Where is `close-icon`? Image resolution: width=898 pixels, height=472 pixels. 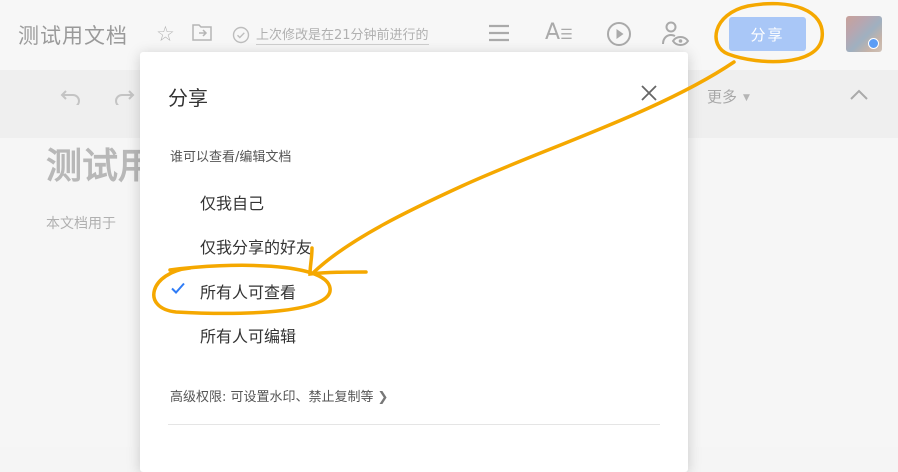
close-icon is located at coordinates (649, 93).